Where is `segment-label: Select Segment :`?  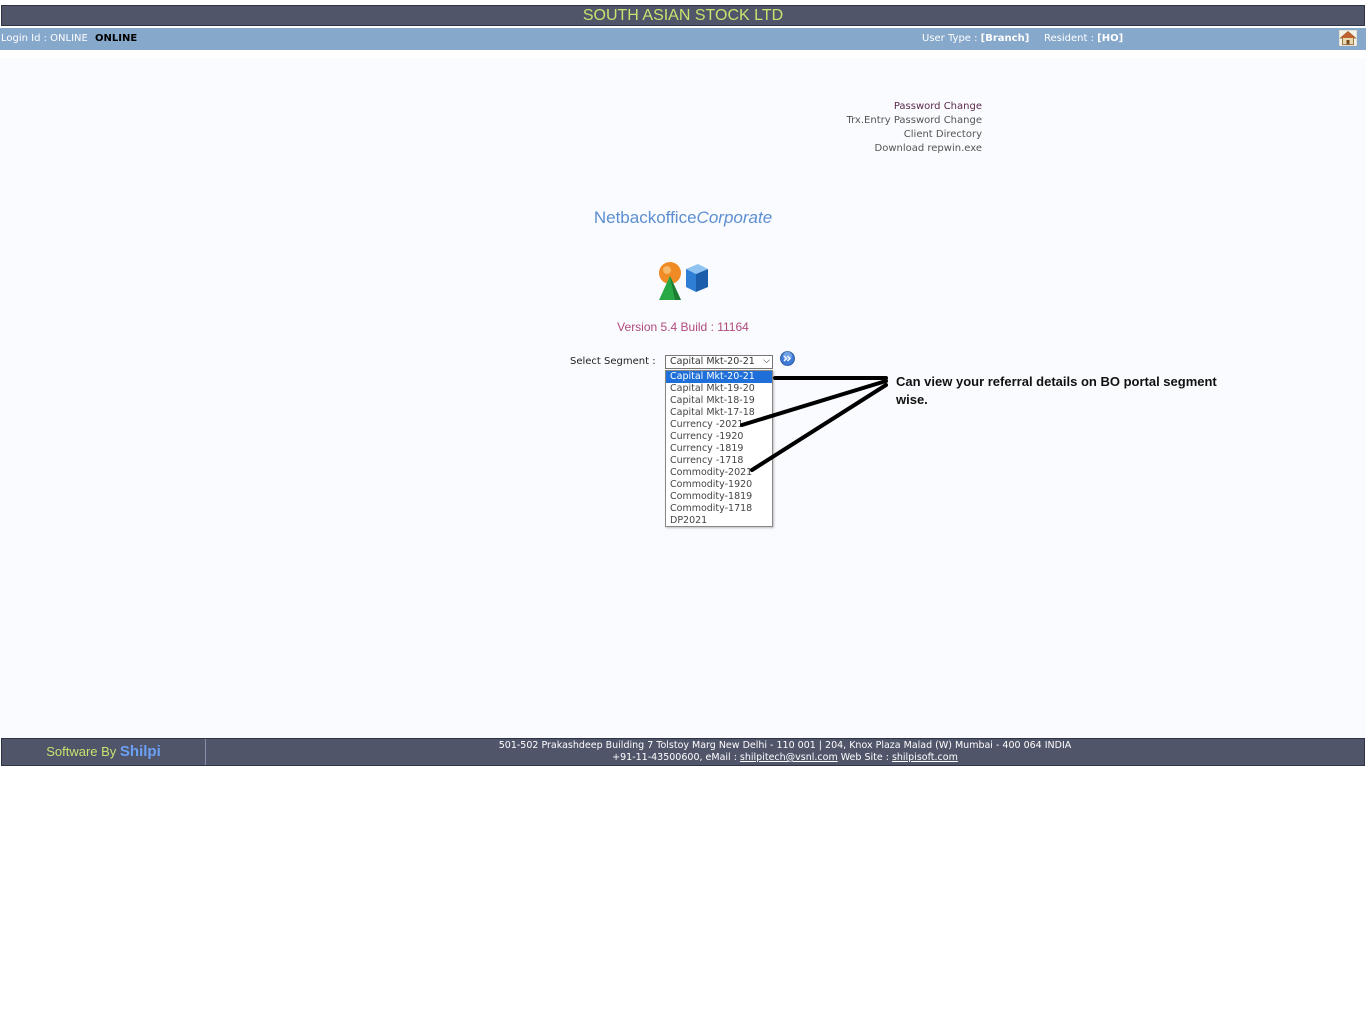 segment-label: Select Segment : is located at coordinates (613, 361).